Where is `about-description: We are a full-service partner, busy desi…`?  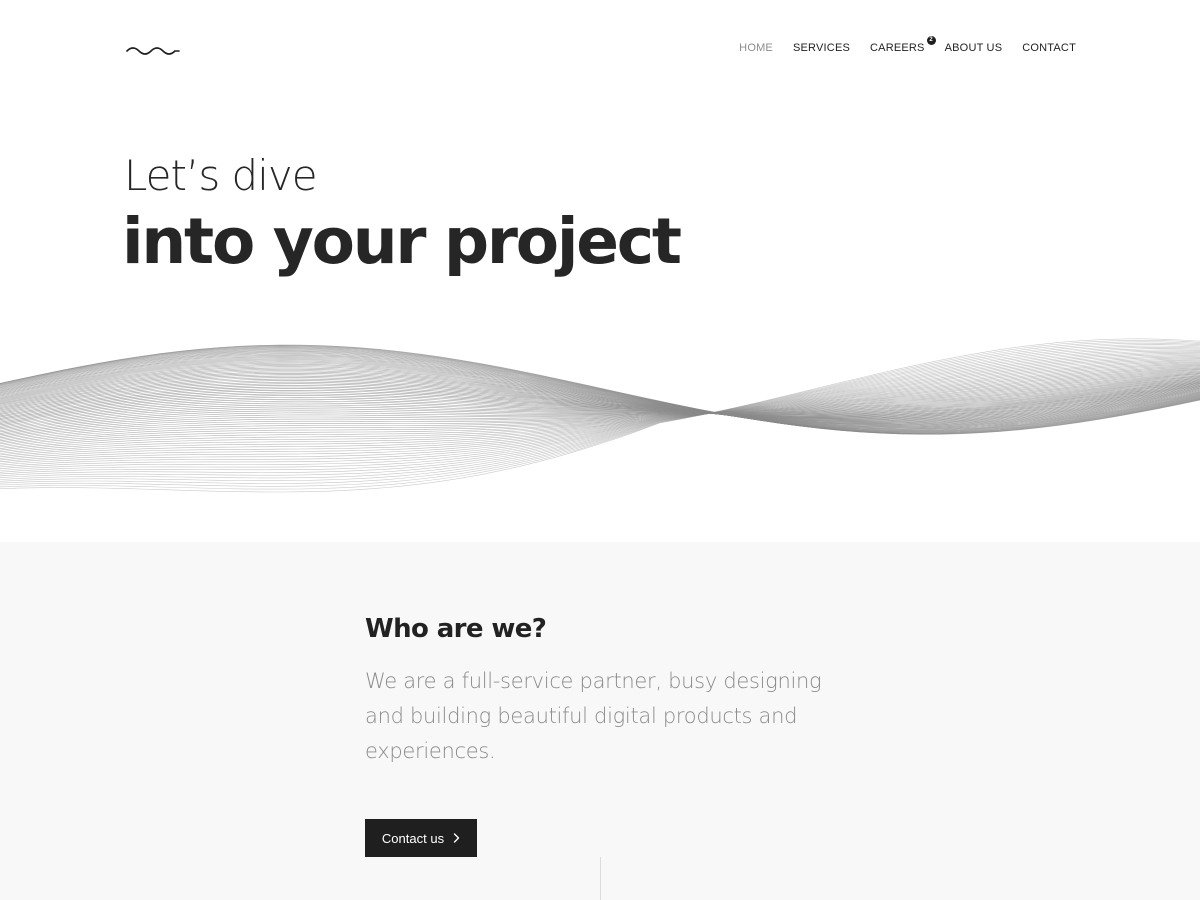
about-description: We are a full-service partner, busy desi… is located at coordinates (593, 716).